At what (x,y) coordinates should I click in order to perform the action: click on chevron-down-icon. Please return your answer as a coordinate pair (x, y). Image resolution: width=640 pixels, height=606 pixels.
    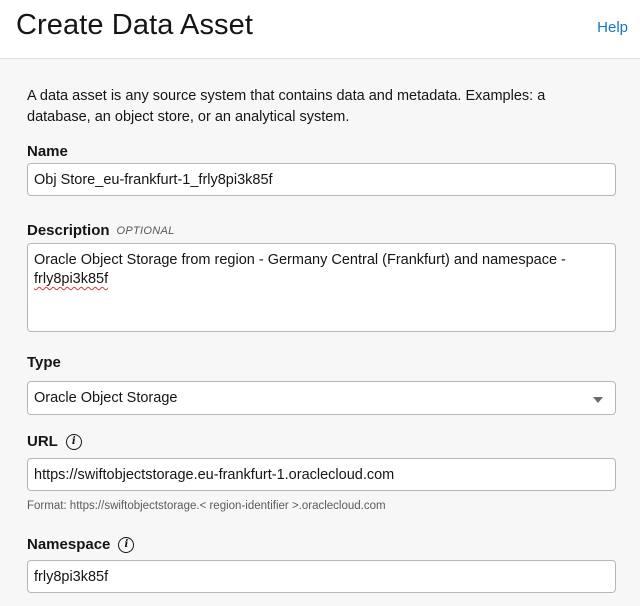
    Looking at the image, I should click on (598, 400).